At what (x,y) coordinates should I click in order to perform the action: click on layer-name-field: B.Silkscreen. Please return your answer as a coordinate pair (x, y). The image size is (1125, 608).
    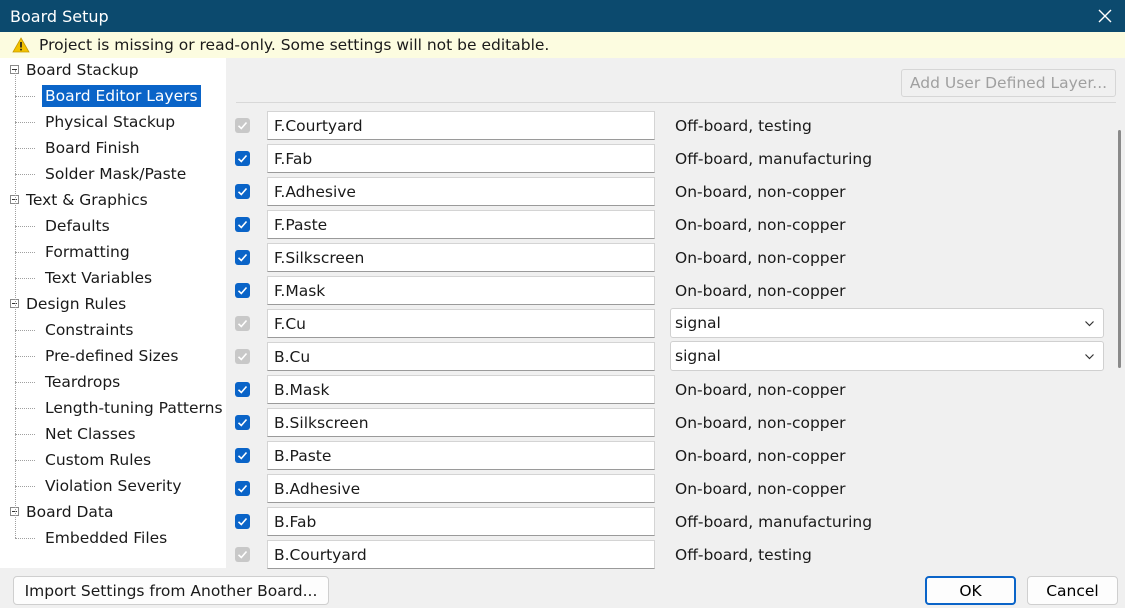
    Looking at the image, I should click on (461, 422).